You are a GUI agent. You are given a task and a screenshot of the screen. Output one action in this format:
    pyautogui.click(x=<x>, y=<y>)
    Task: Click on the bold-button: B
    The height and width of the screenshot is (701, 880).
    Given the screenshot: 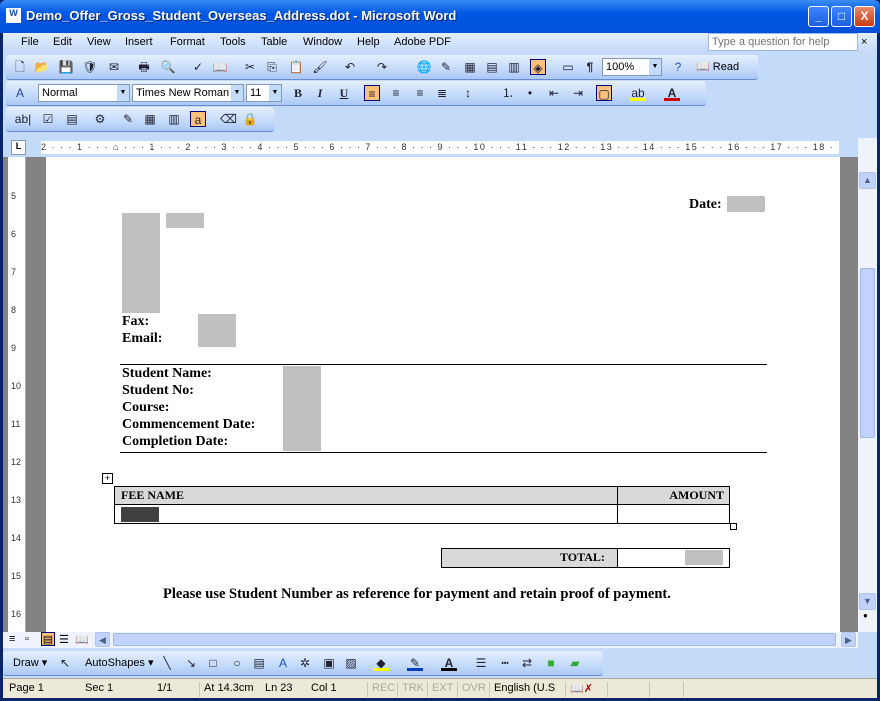 What is the action you would take?
    pyautogui.click(x=298, y=93)
    